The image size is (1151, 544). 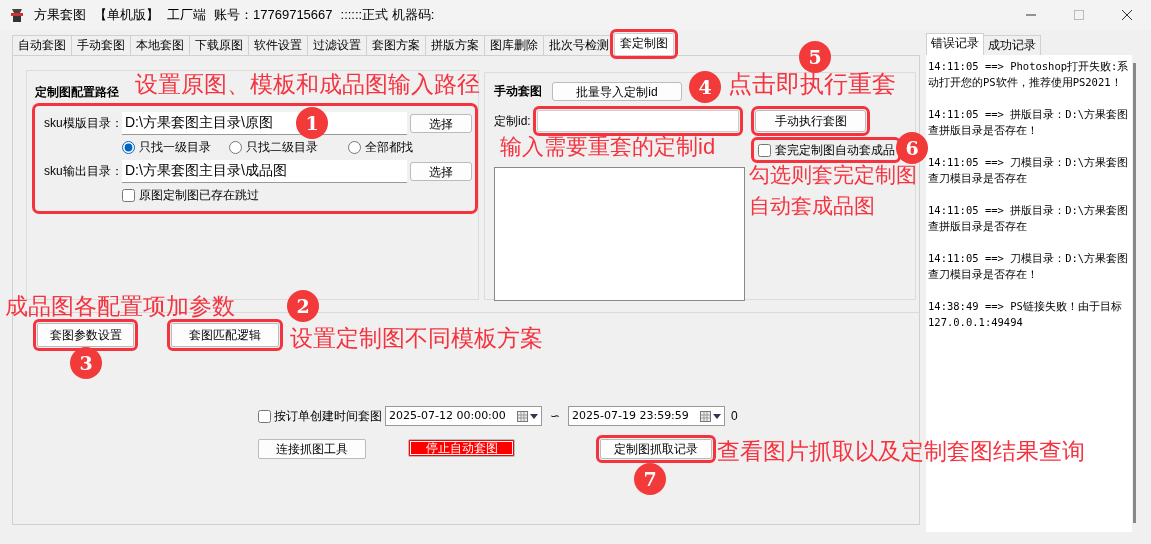 I want to click on callout-text: 自动套成品图, so click(x=812, y=205).